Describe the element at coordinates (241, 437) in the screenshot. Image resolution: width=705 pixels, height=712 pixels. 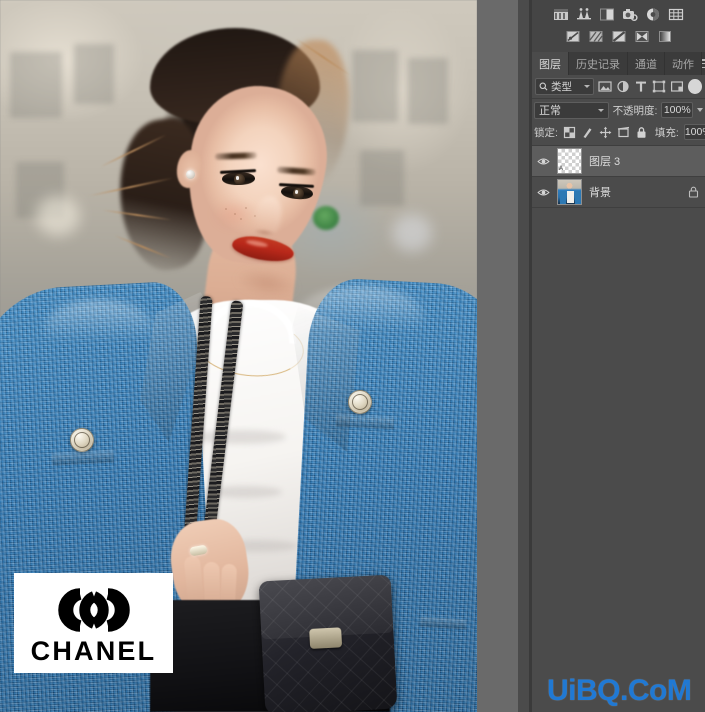
I see `tshirt-fold` at that location.